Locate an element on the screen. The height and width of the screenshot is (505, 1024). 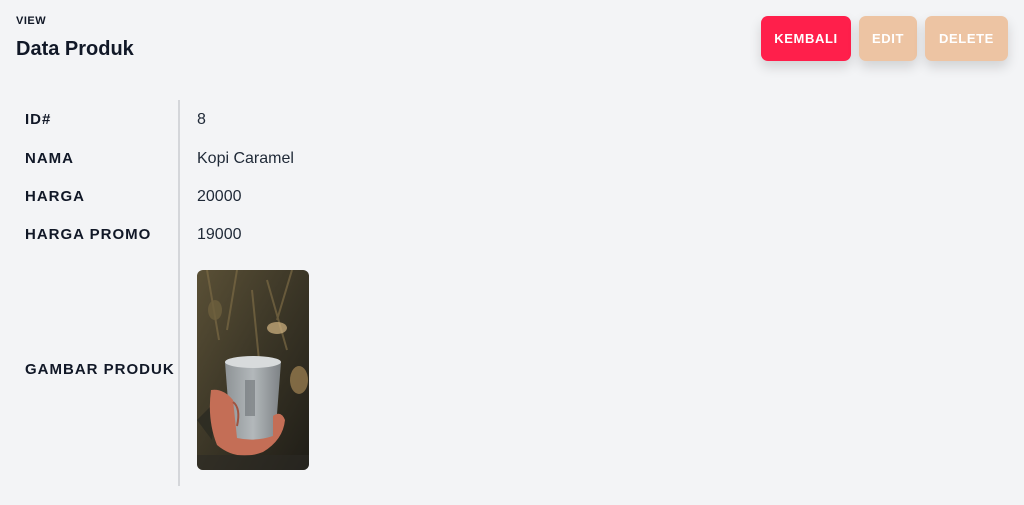
back-button: KEMBALI is located at coordinates (806, 38).